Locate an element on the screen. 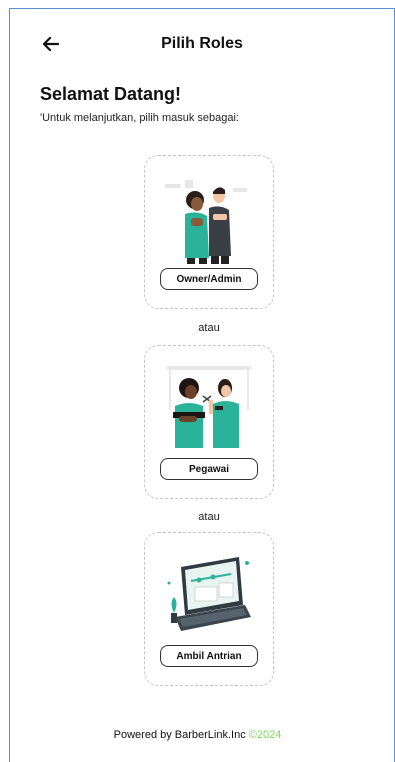 This screenshot has width=395, height=762. welcome-heading: Selamat Datang! is located at coordinates (111, 94).